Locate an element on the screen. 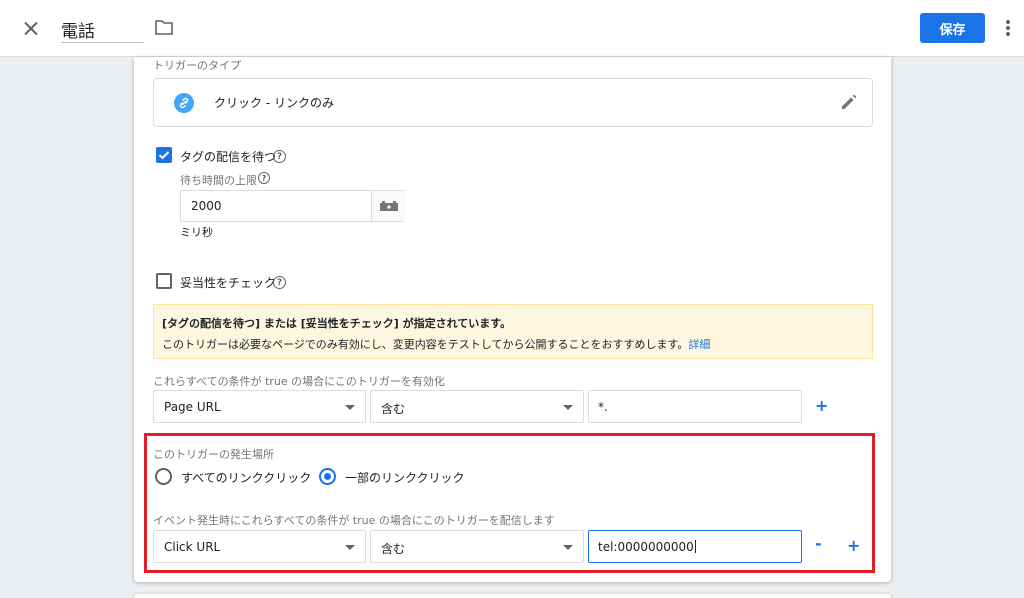 The height and width of the screenshot is (598, 1024). variable-picker-button is located at coordinates (388, 206).